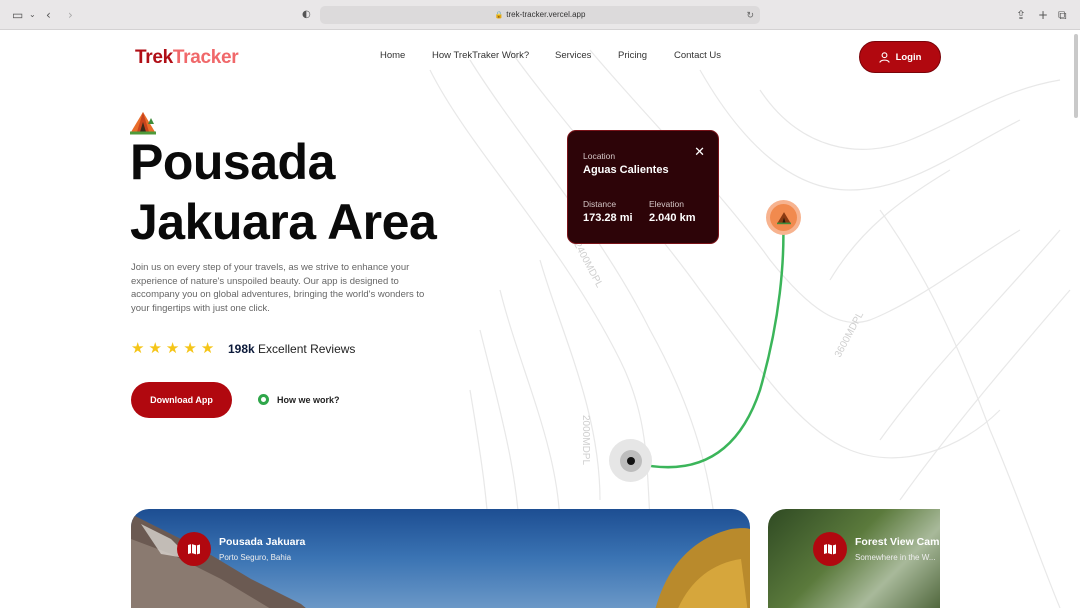 The width and height of the screenshot is (1080, 608). I want to click on location-value: Aguas Calientes, so click(626, 170).